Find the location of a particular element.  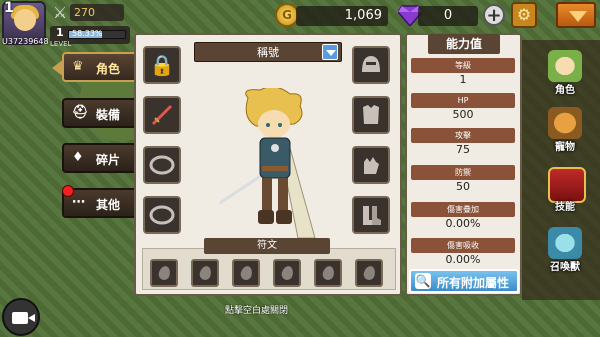

stat-label: 傷害疊加 is located at coordinates (463, 209).